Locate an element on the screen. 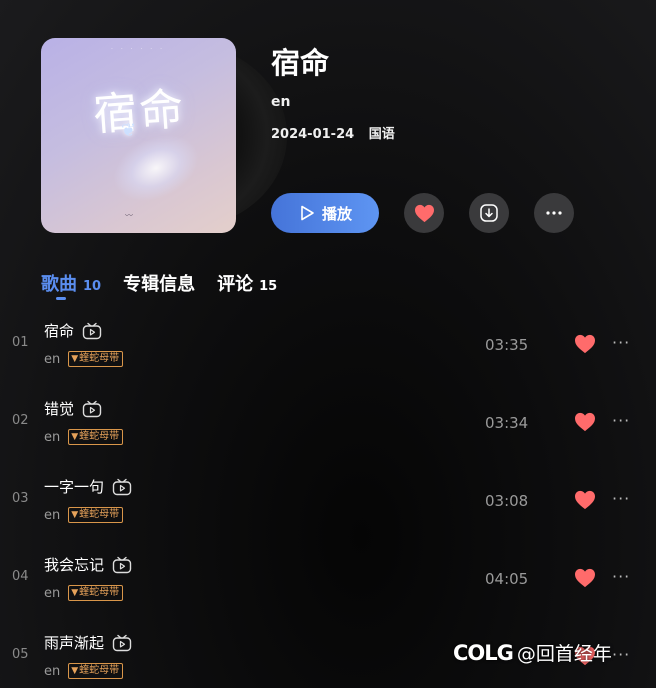 The width and height of the screenshot is (656, 688). butterfly-icon: ❦ is located at coordinates (129, 130).